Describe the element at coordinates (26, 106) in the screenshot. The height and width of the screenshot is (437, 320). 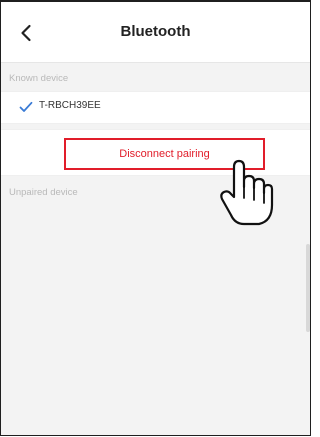
I see `check-icon` at that location.